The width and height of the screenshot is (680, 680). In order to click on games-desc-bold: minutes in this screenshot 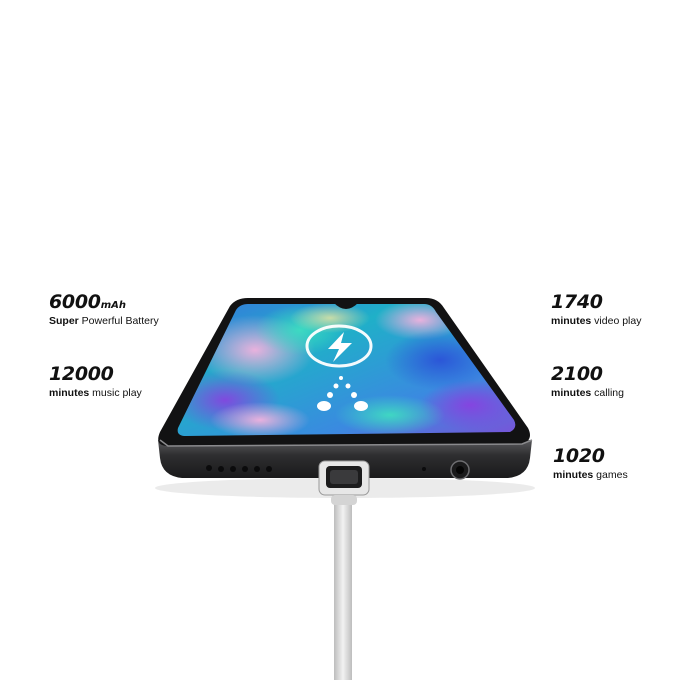, I will do `click(573, 475)`.